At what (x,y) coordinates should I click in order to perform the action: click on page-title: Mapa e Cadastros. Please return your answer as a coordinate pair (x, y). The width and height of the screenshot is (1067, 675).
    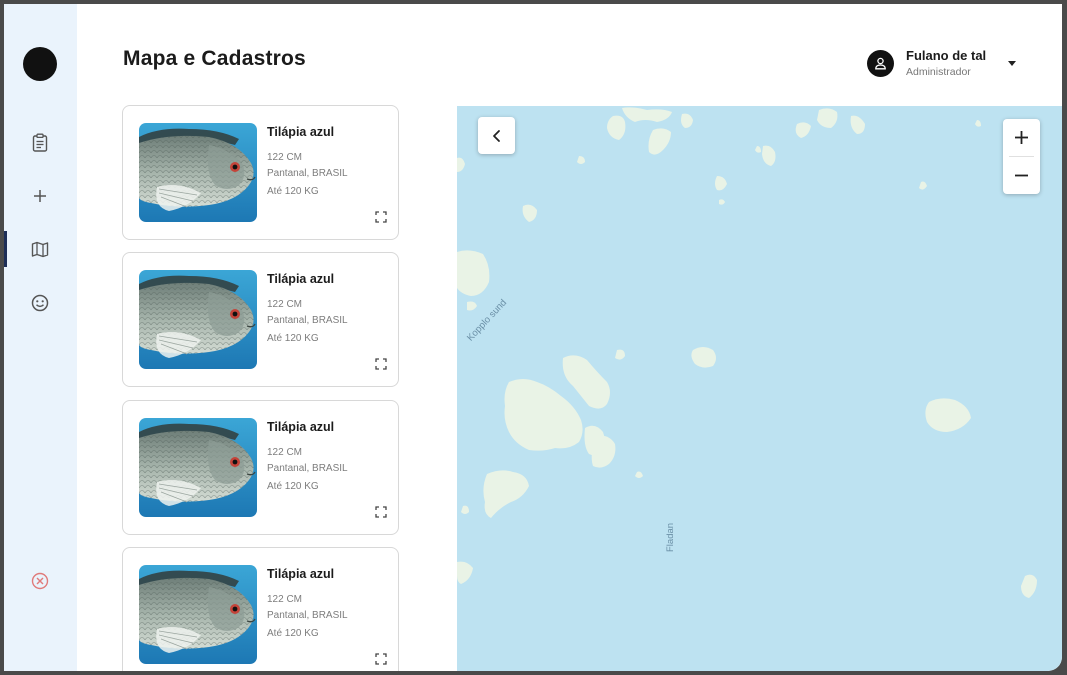
    Looking at the image, I should click on (214, 58).